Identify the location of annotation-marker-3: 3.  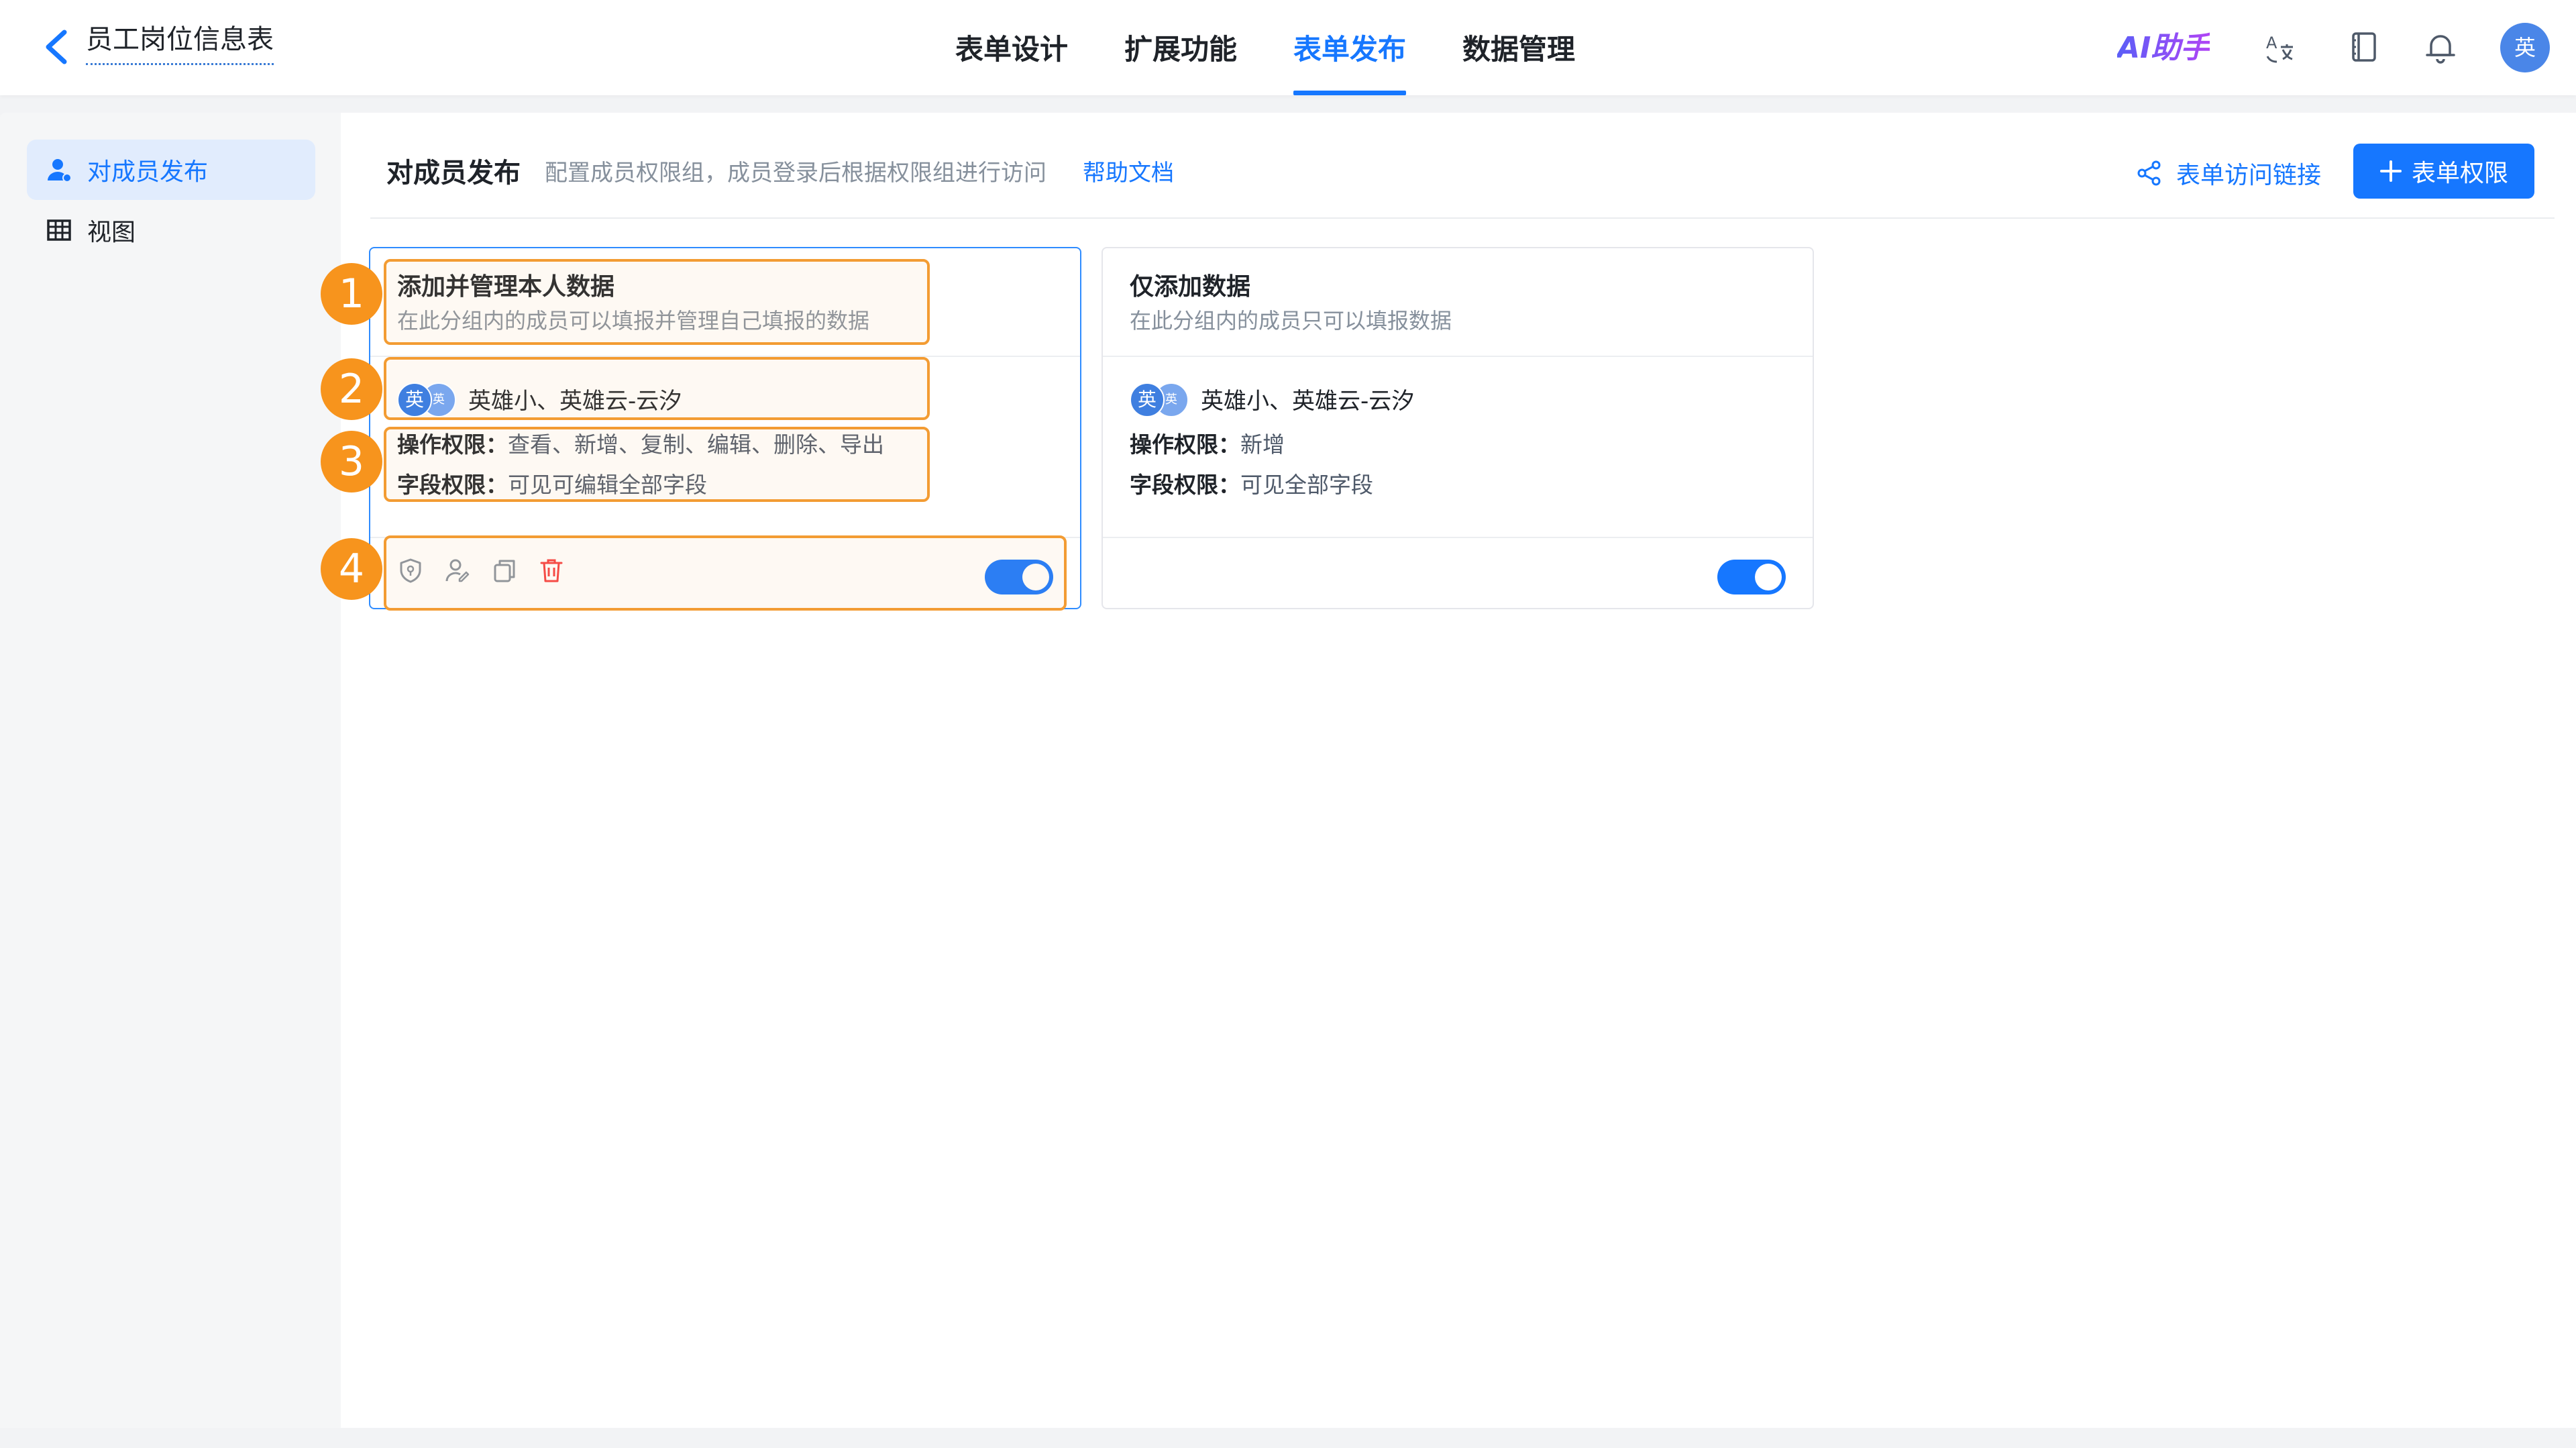
(351, 462).